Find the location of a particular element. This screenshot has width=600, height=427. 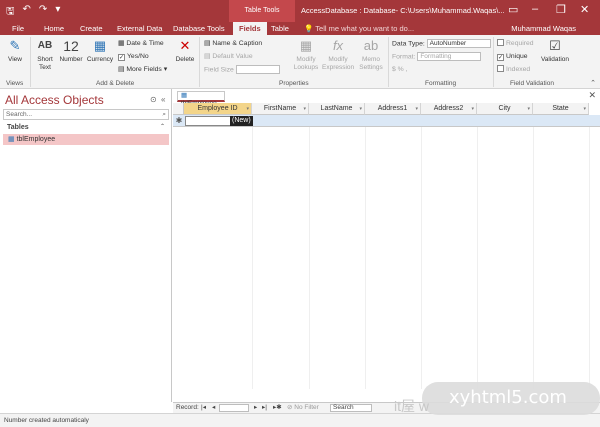

tab-fields: Fields is located at coordinates (250, 28).